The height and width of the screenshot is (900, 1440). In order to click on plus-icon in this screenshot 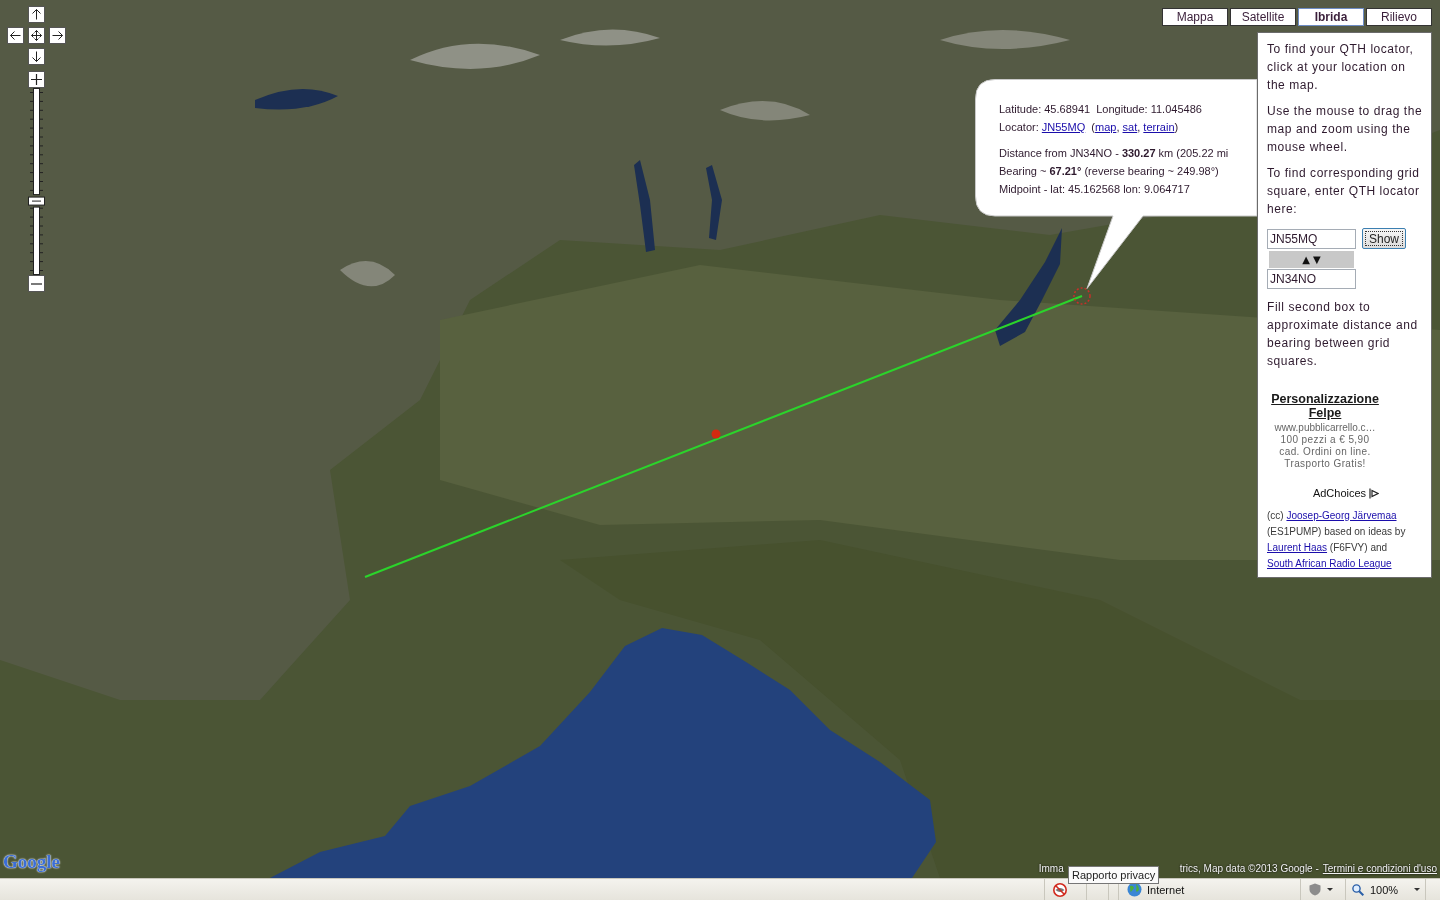, I will do `click(36, 79)`.